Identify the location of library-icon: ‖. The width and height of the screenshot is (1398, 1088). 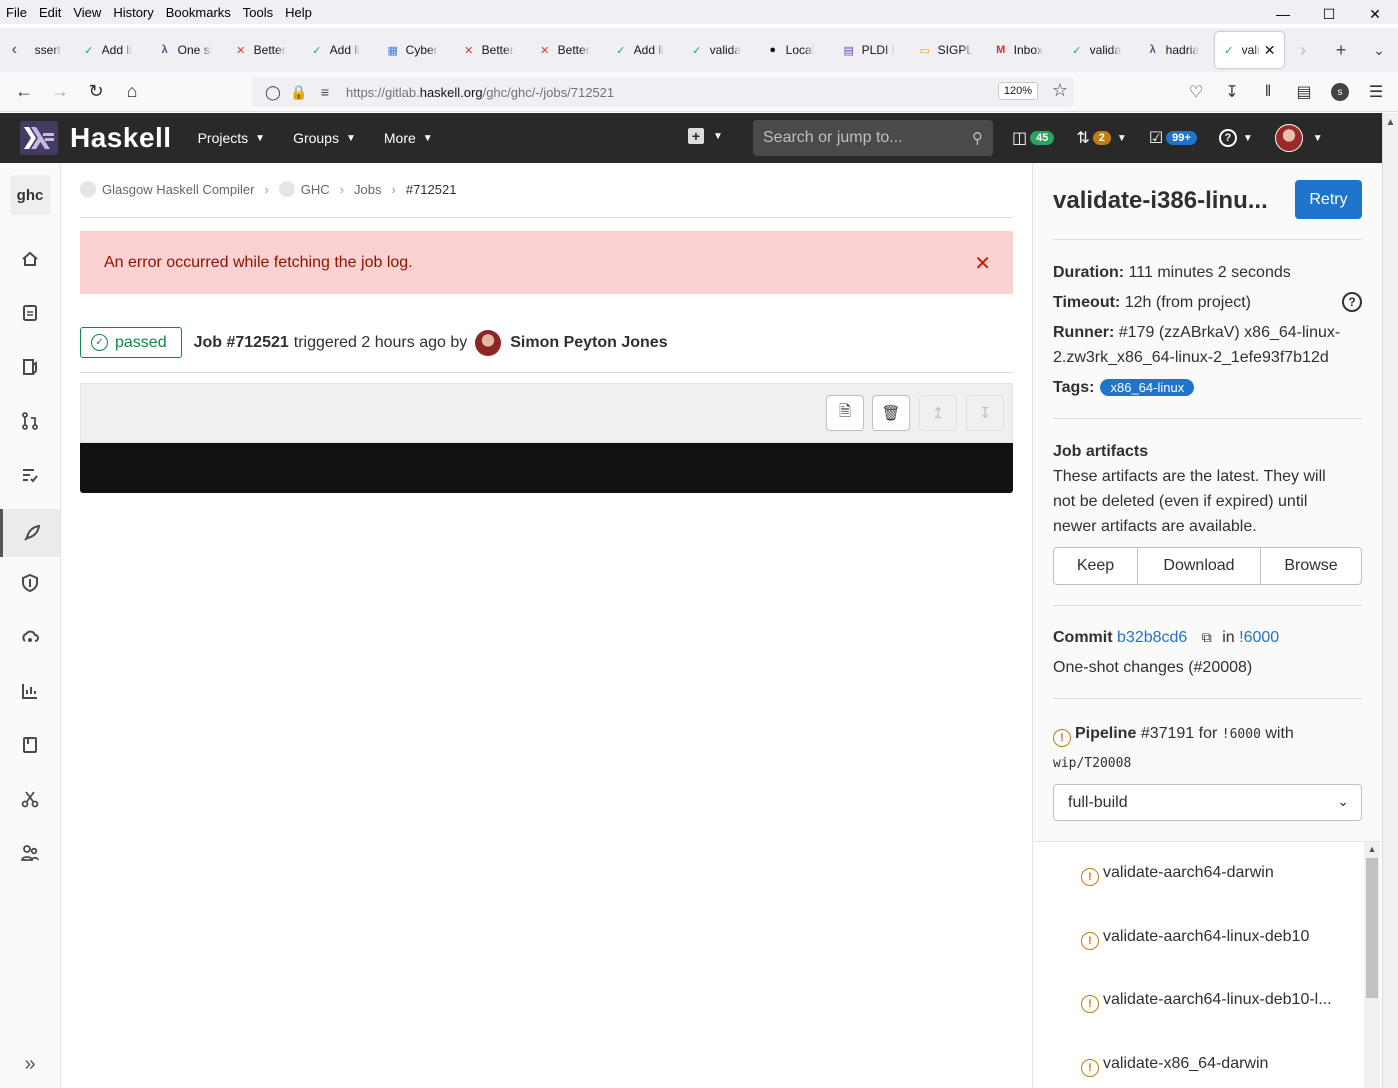
(1268, 92).